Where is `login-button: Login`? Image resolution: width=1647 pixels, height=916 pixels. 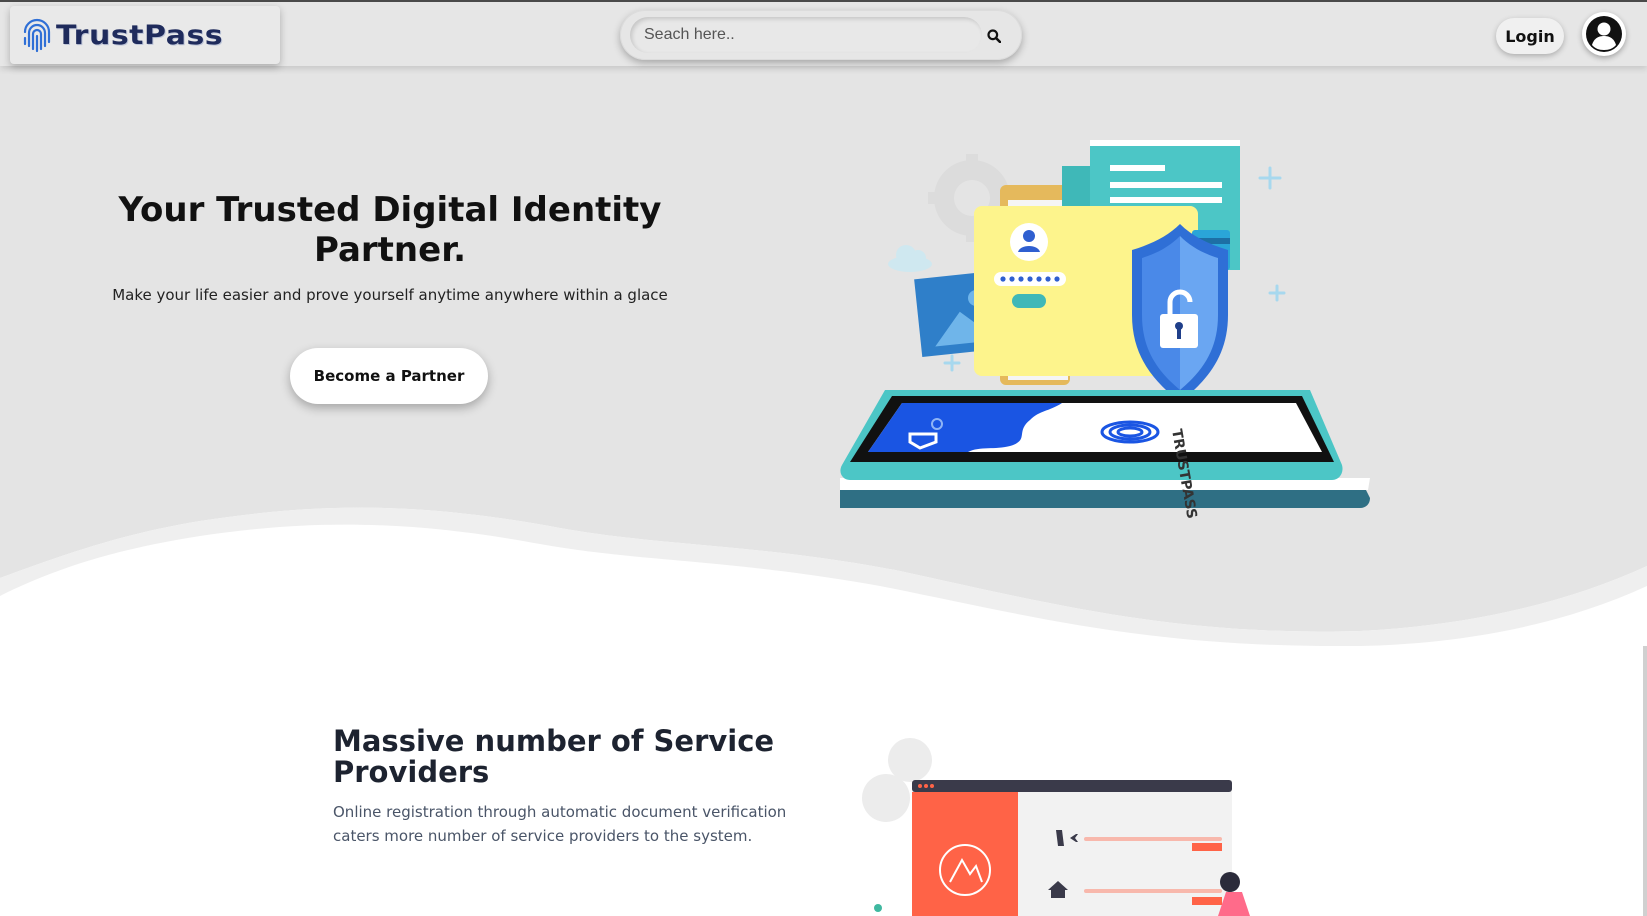
login-button: Login is located at coordinates (1530, 36).